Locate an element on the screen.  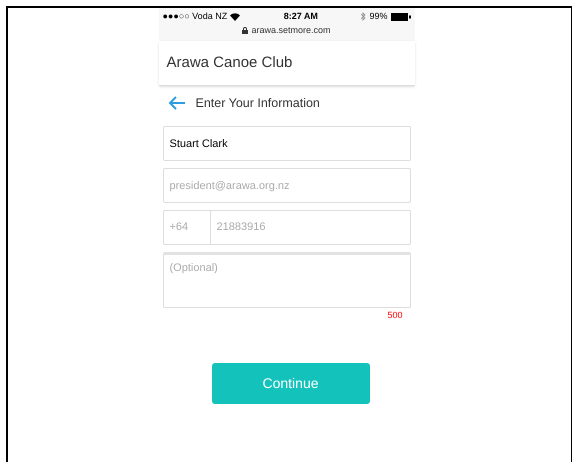
bluetooth-icon is located at coordinates (363, 17).